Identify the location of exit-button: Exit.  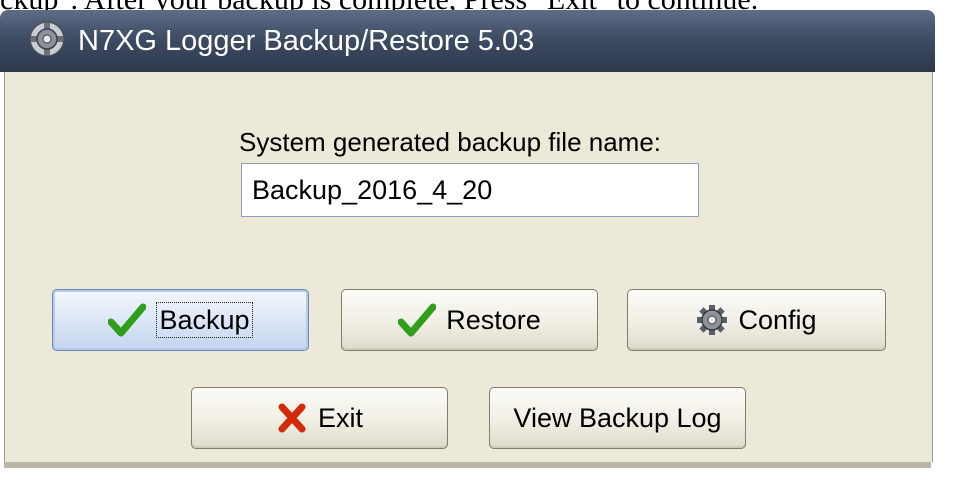
(319, 418).